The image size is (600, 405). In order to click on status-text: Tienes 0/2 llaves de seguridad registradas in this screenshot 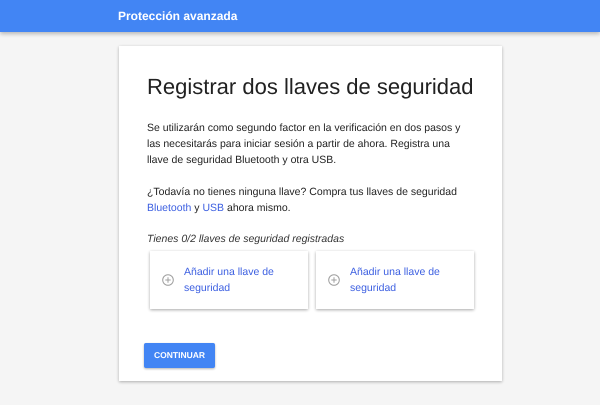, I will do `click(246, 240)`.